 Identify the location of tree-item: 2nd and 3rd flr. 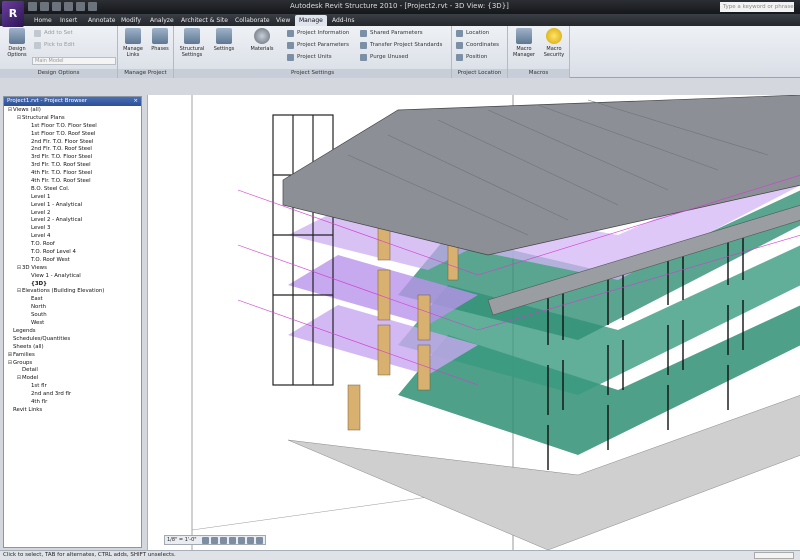
(72, 395).